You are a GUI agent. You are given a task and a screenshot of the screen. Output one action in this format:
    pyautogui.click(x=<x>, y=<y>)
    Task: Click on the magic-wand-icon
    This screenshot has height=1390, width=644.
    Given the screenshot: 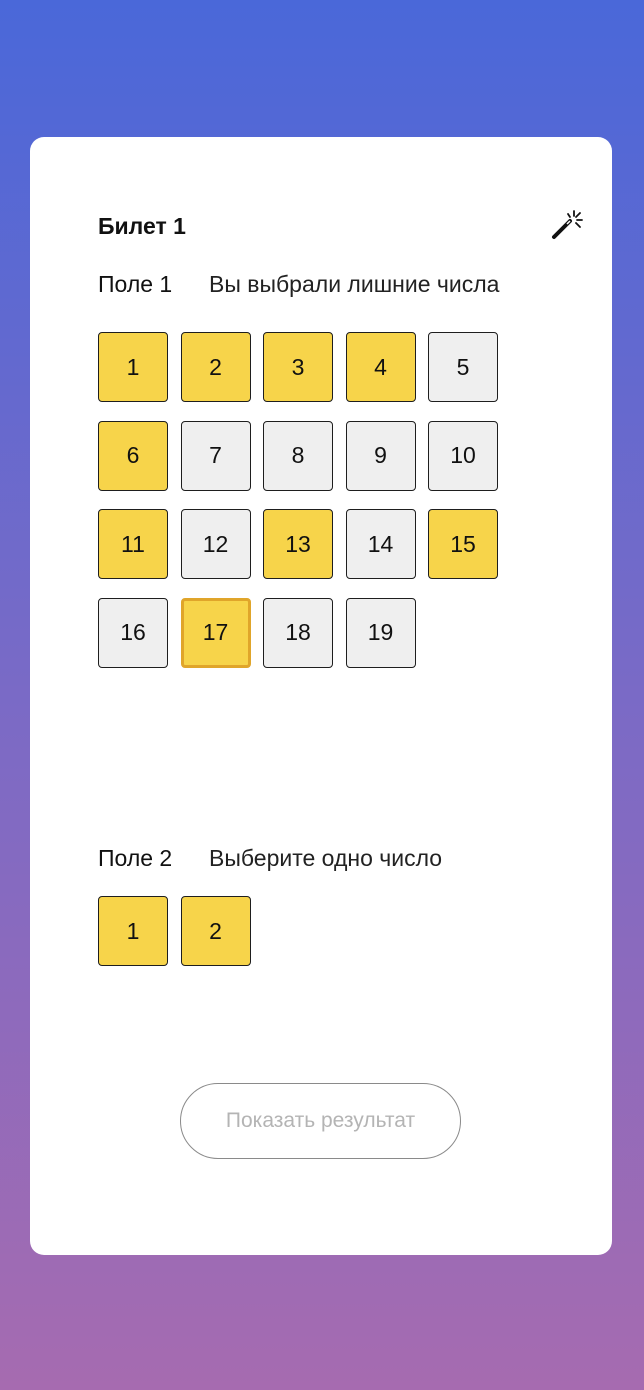 What is the action you would take?
    pyautogui.click(x=567, y=224)
    